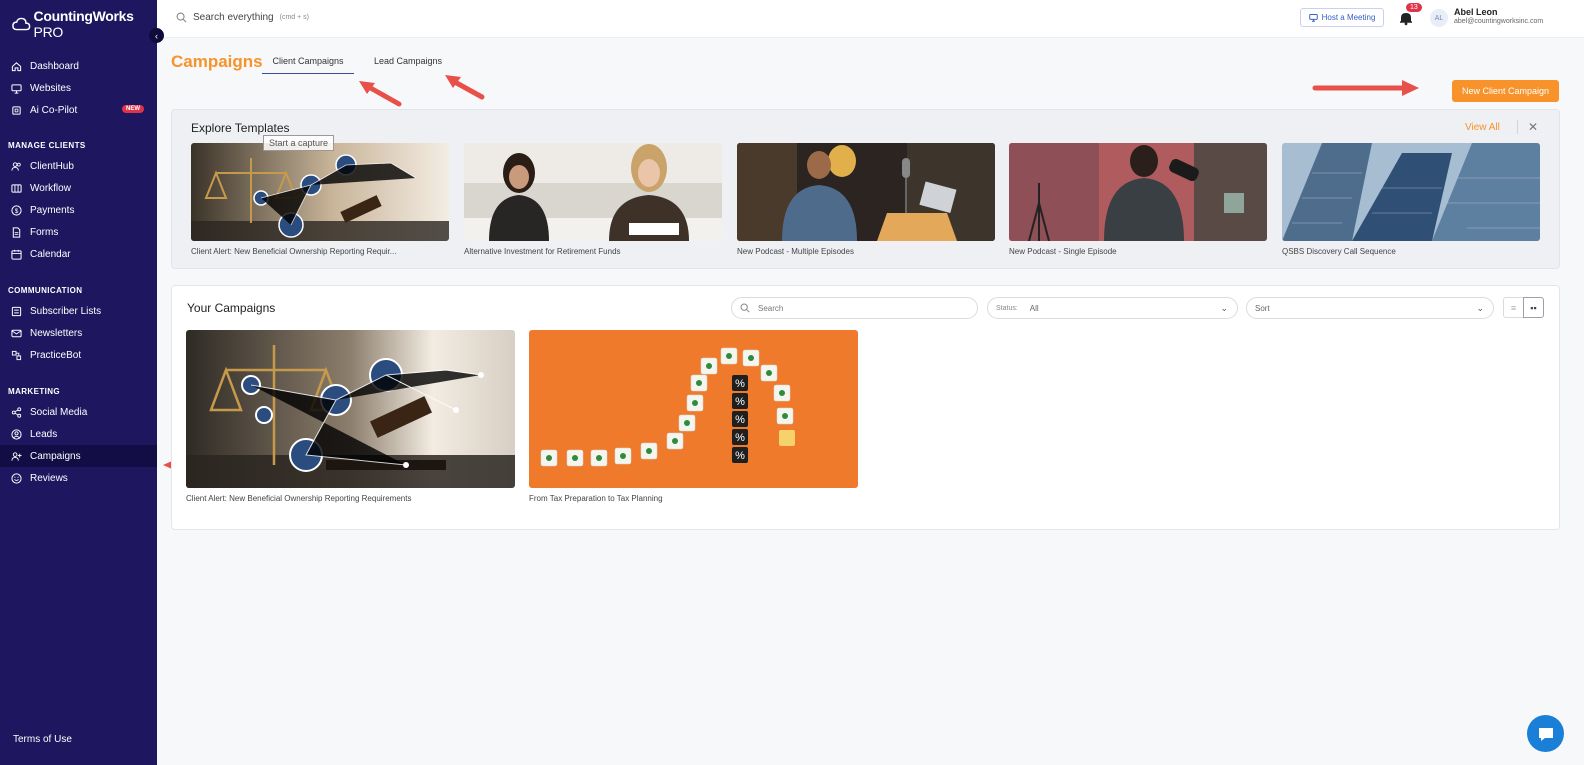 Image resolution: width=1584 pixels, height=765 pixels. I want to click on sidebar-item-dashboard: Dashboard, so click(78, 66).